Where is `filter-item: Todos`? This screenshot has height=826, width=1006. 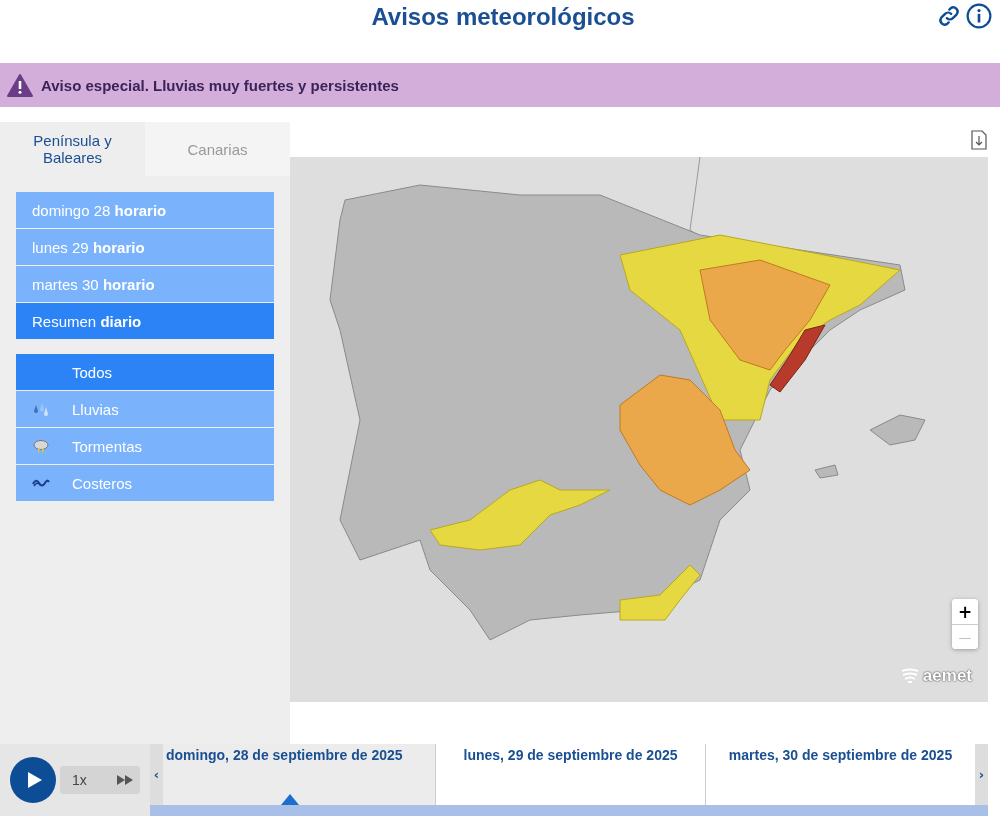
filter-item: Todos is located at coordinates (145, 372).